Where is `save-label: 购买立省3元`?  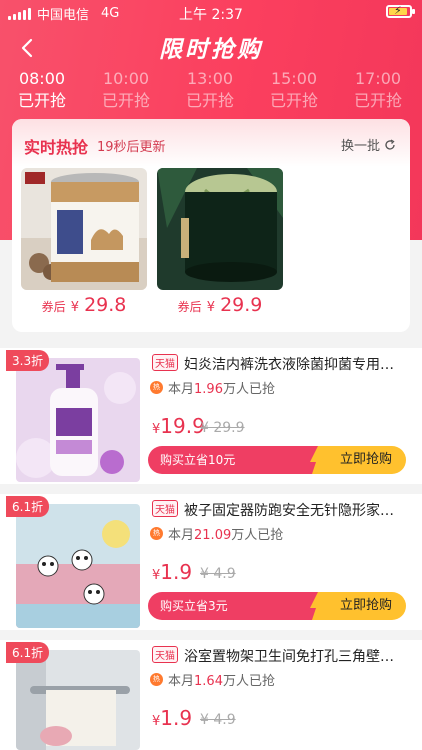 save-label: 购买立省3元 is located at coordinates (230, 606).